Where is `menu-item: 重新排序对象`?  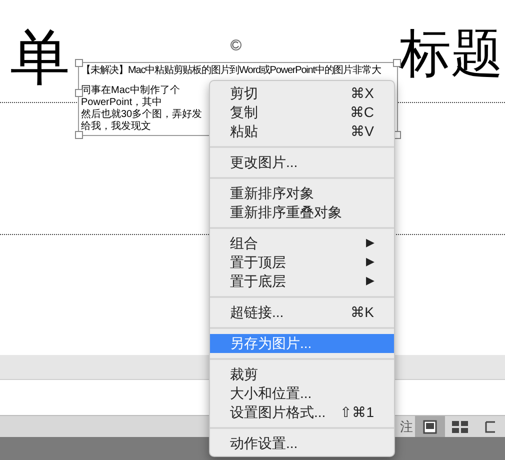 menu-item: 重新排序对象 is located at coordinates (302, 193).